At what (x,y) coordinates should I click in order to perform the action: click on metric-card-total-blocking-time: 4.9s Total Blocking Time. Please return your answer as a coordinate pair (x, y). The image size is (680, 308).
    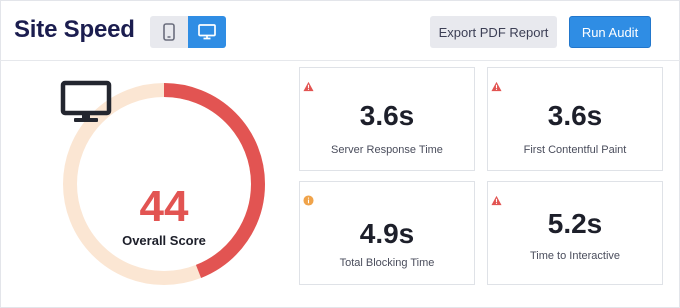
    Looking at the image, I should click on (387, 233).